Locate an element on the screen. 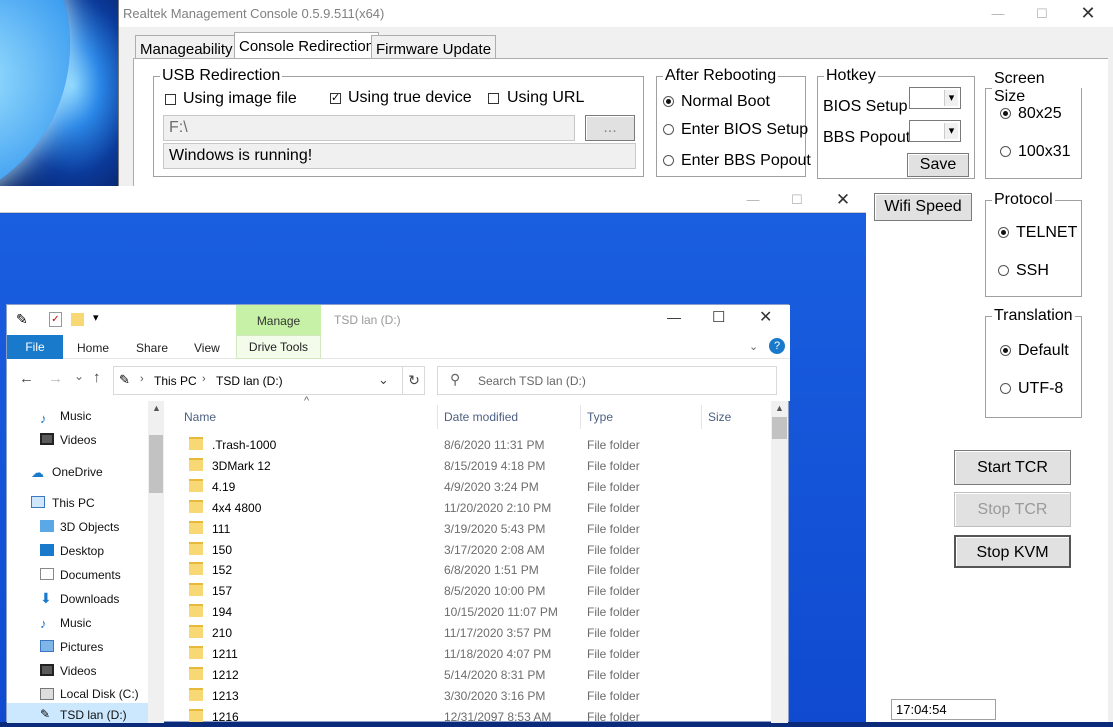 Image resolution: width=1113 pixels, height=727 pixels. up-icon: ↑ is located at coordinates (97, 377).